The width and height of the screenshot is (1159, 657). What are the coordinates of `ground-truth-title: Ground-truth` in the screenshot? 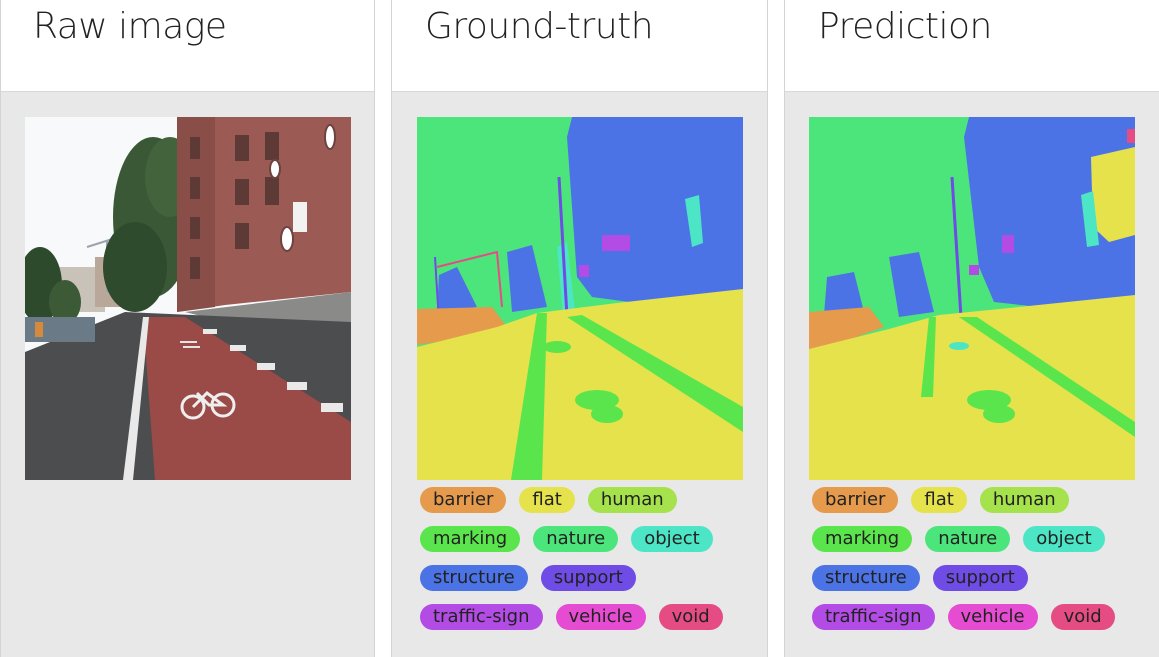 It's located at (539, 26).